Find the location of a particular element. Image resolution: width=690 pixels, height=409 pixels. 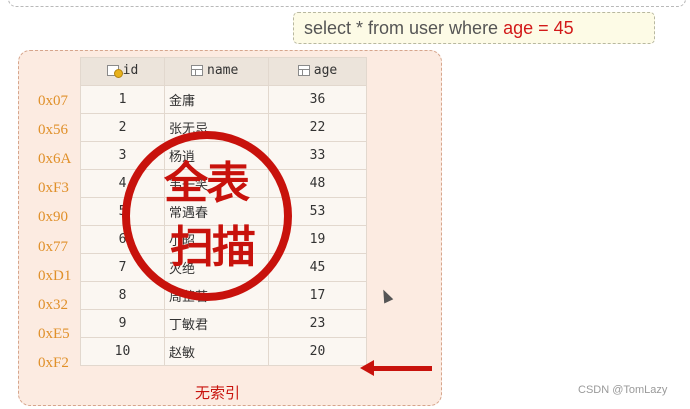

cell-name: 丁敏君 is located at coordinates (216, 323).